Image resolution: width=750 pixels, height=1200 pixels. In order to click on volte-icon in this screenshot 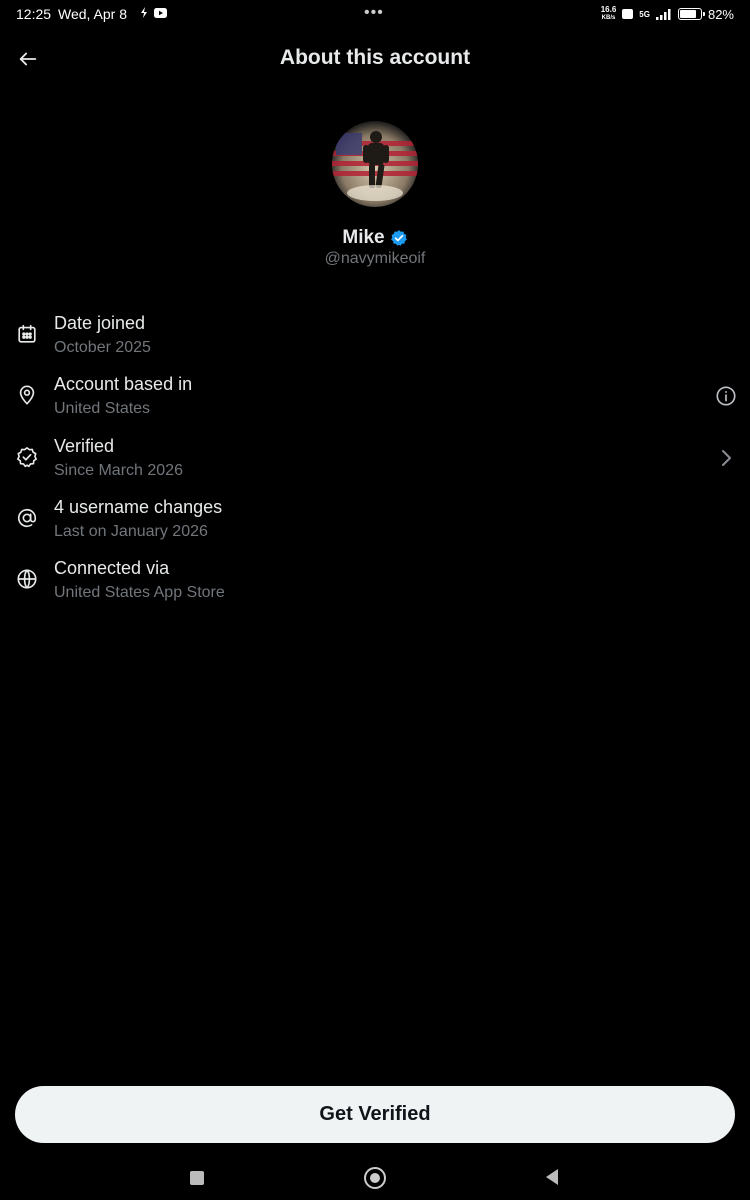, I will do `click(628, 14)`.